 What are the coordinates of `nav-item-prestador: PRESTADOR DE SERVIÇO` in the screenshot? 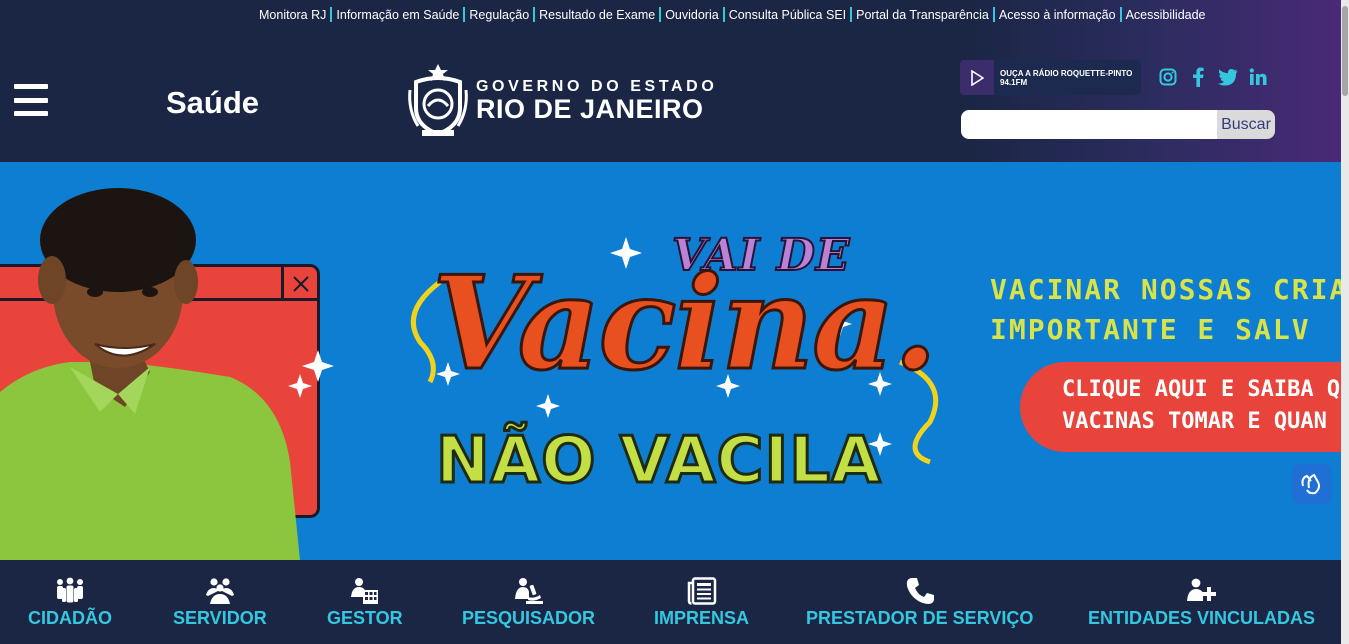 It's located at (919, 602).